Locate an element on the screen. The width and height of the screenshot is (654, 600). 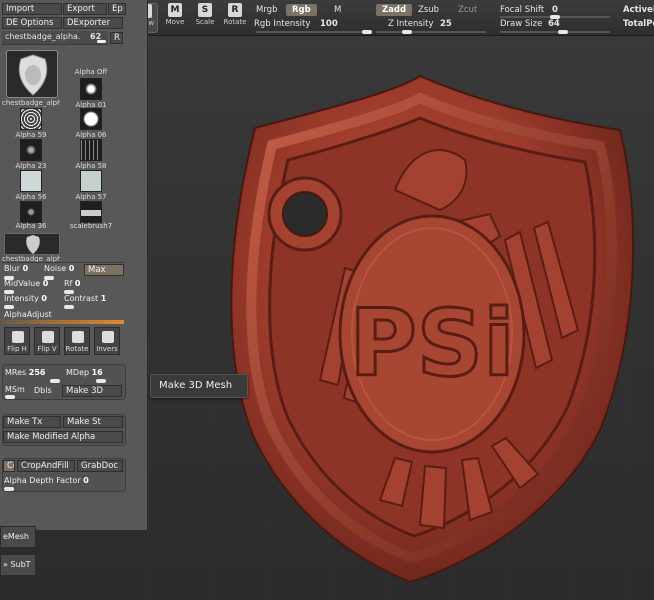
noise-label-text: Noise is located at coordinates (55, 268).